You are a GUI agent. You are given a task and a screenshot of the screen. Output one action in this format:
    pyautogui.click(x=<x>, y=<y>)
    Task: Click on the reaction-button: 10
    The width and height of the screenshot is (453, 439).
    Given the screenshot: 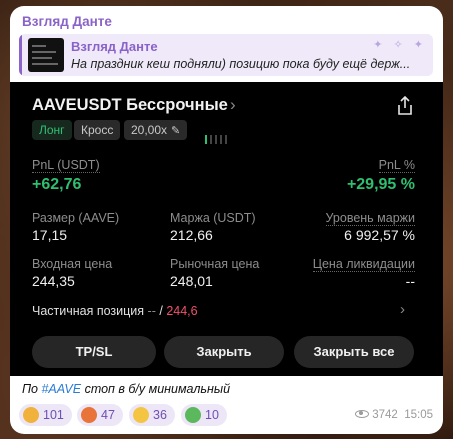 What is the action you would take?
    pyautogui.click(x=204, y=415)
    